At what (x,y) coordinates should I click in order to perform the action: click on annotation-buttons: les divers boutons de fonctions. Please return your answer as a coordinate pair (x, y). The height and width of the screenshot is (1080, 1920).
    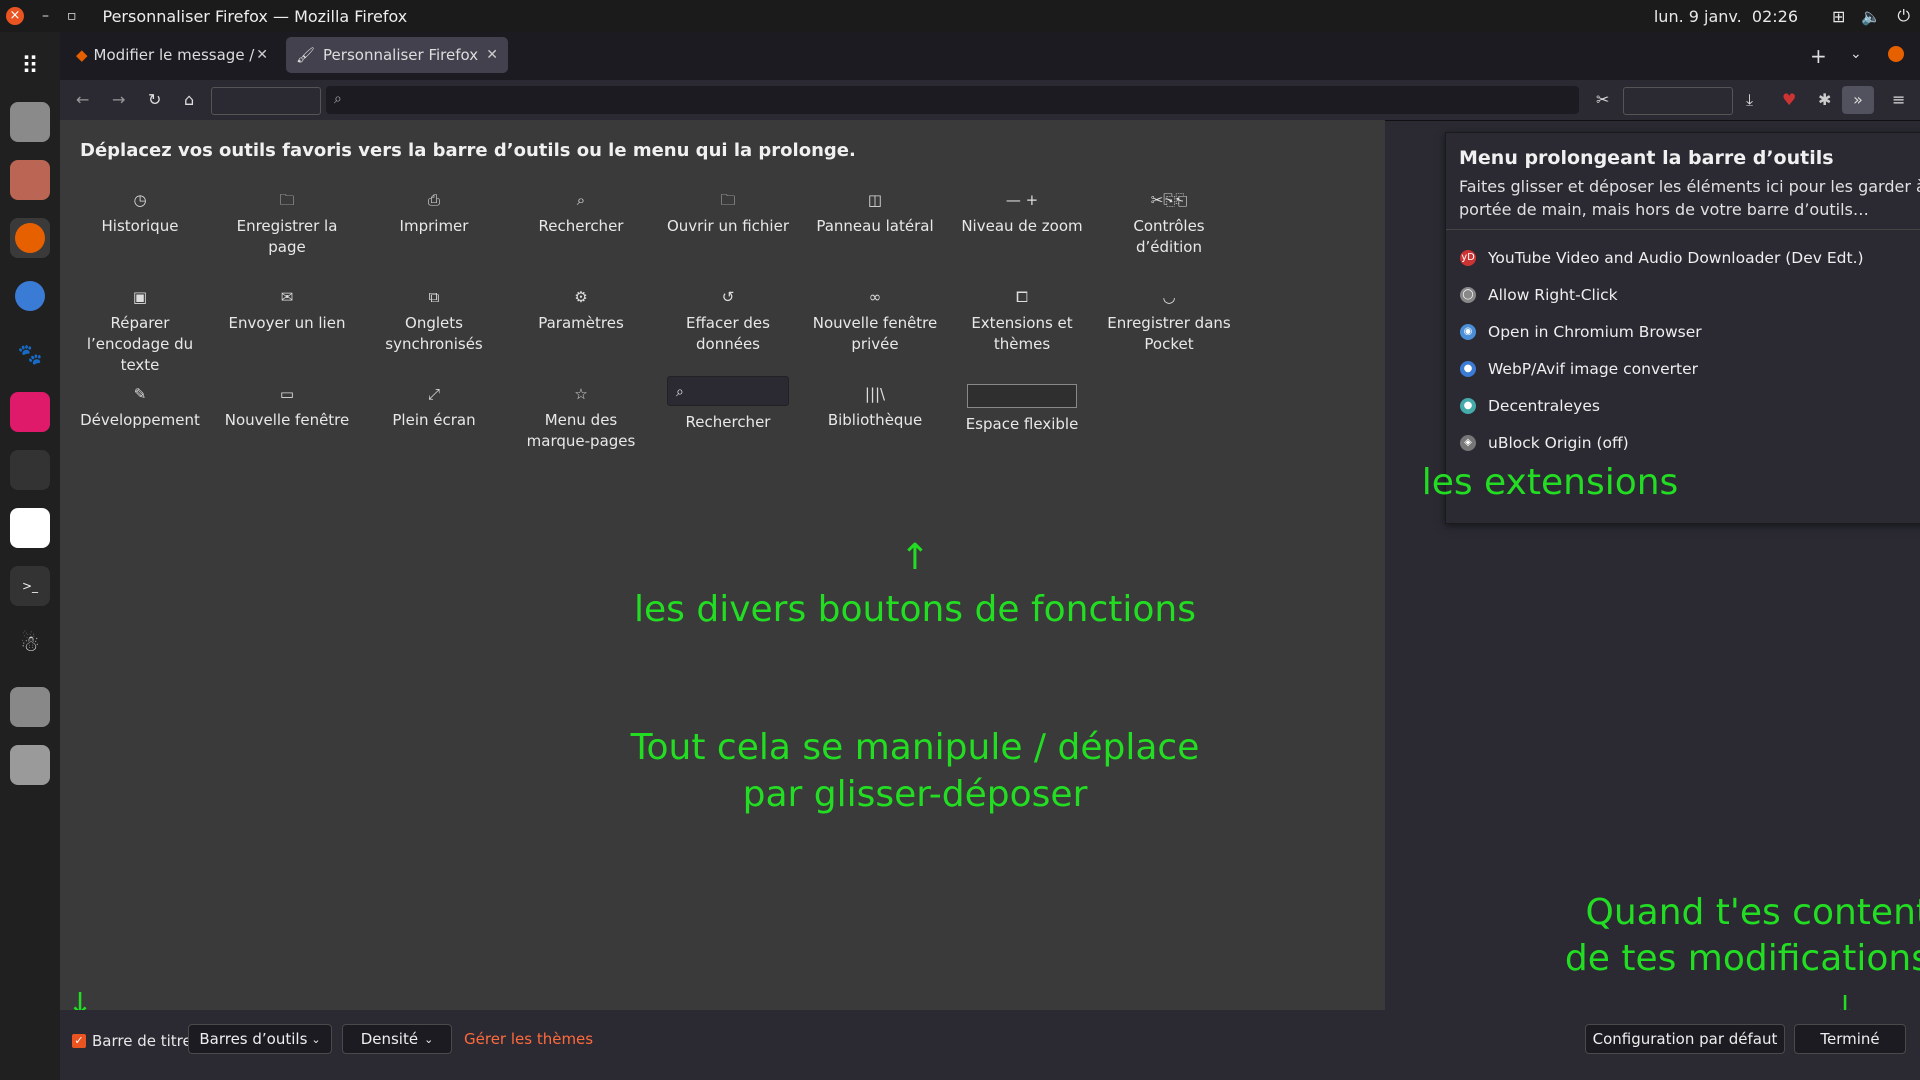
    Looking at the image, I should click on (915, 609).